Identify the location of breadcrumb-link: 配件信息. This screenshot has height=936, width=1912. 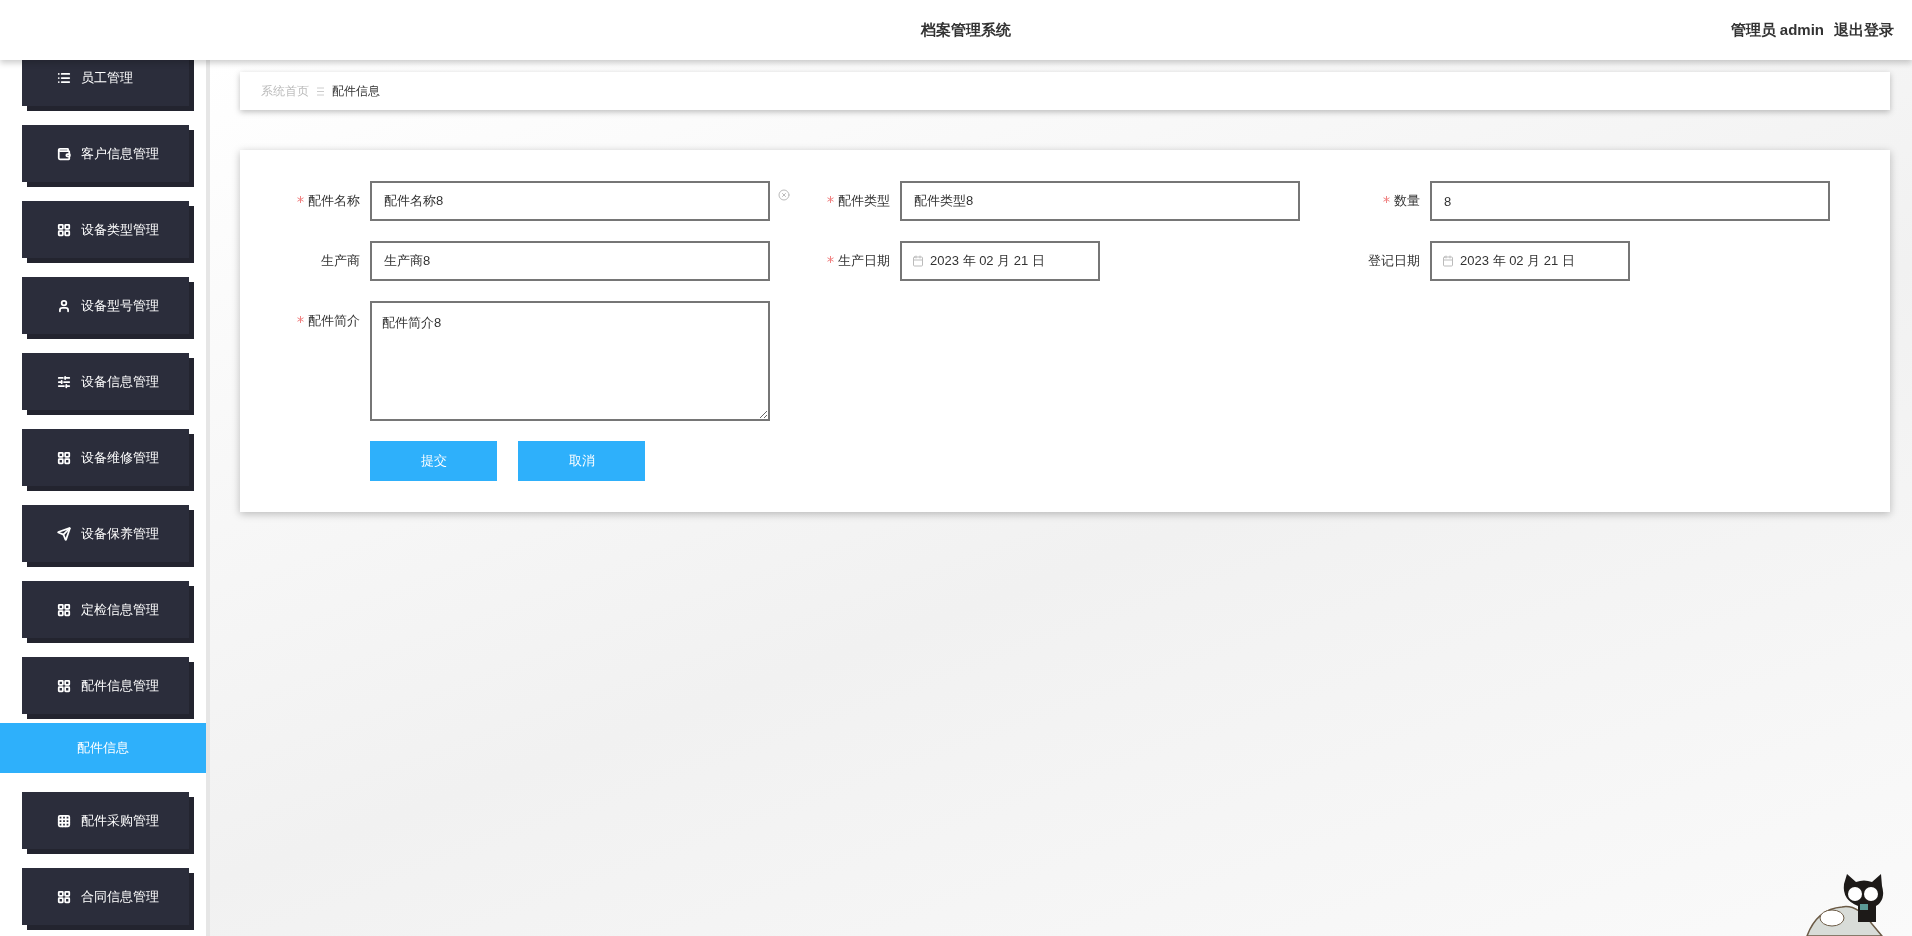
(356, 91).